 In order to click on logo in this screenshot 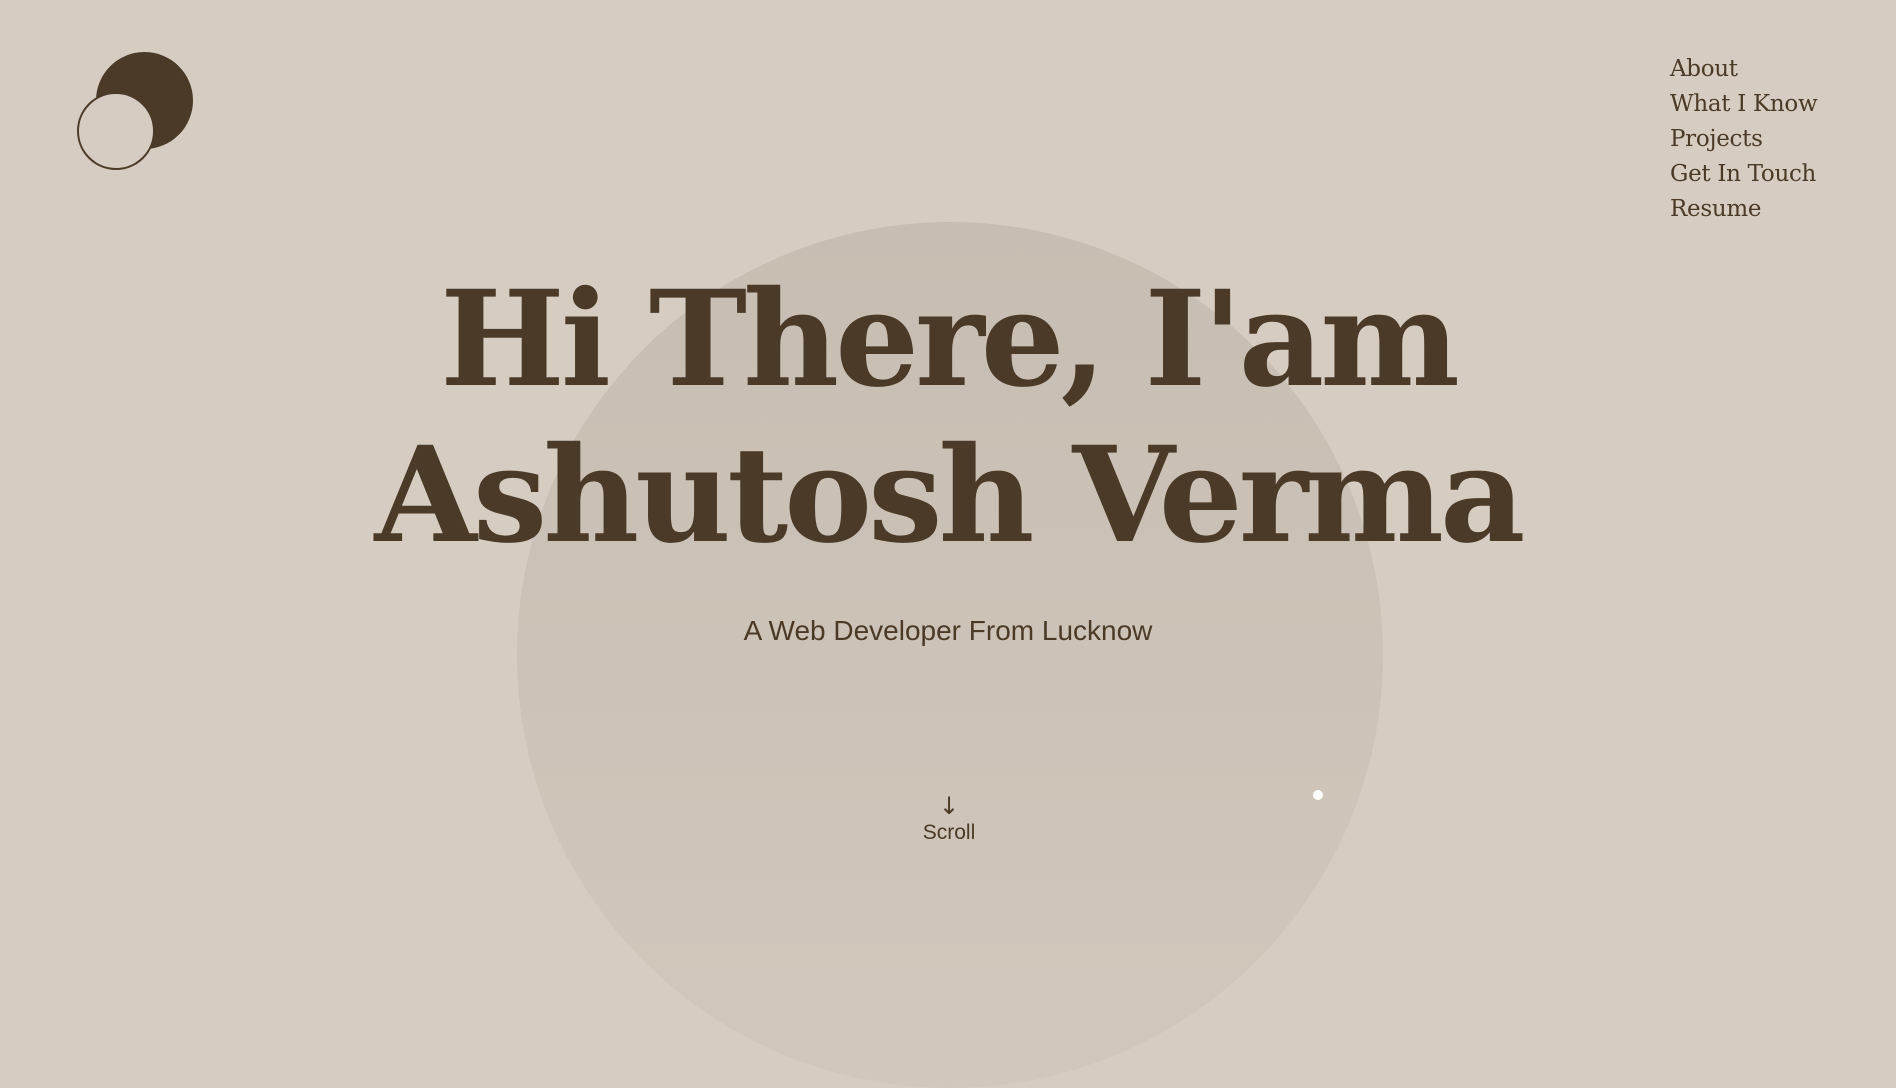, I will do `click(135, 112)`.